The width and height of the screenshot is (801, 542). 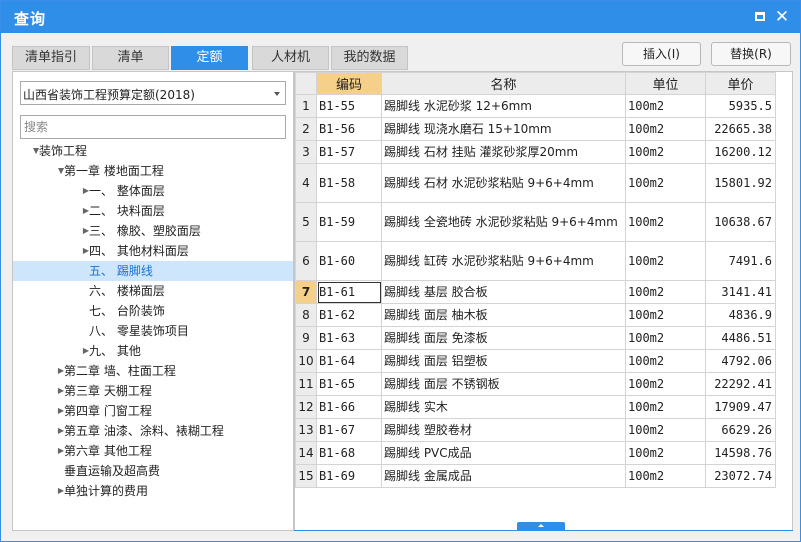 I want to click on tree-node: 七、 台阶装饰, so click(x=153, y=311).